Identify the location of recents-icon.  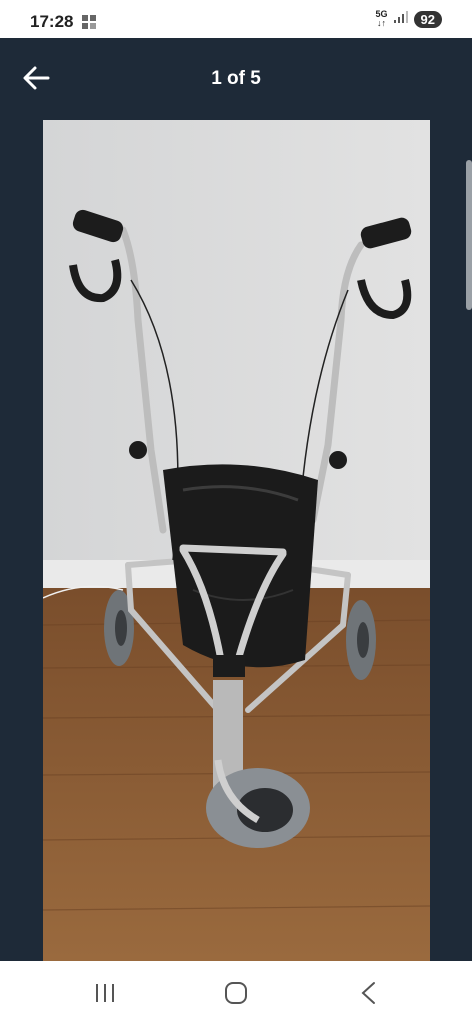
(105, 993).